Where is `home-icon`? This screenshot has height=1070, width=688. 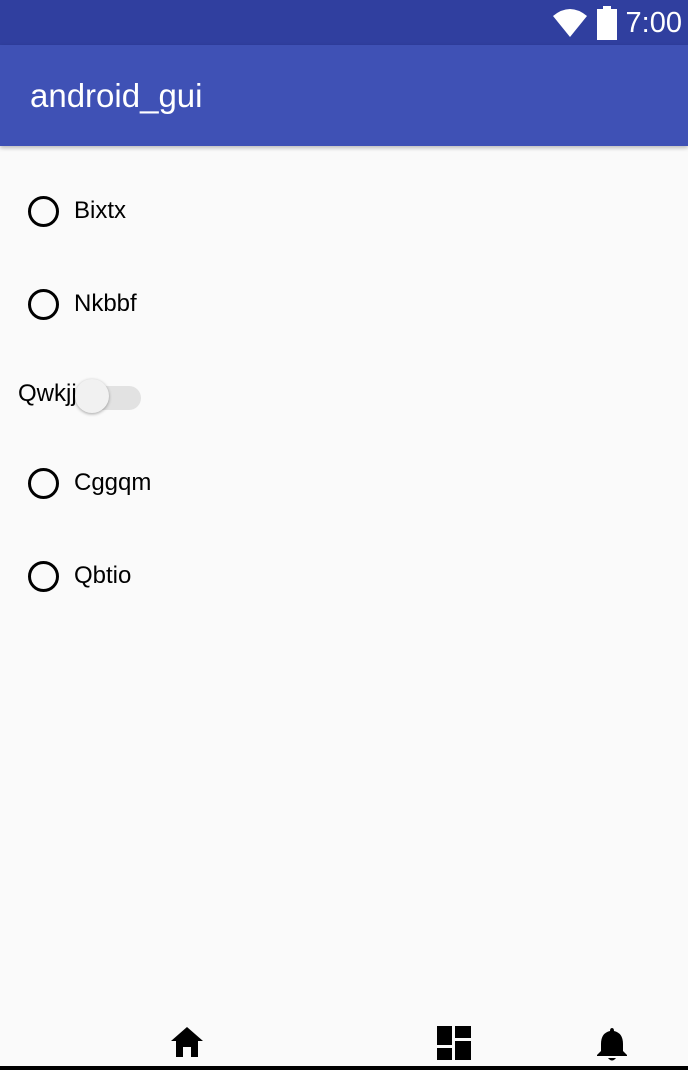
home-icon is located at coordinates (187, 1042).